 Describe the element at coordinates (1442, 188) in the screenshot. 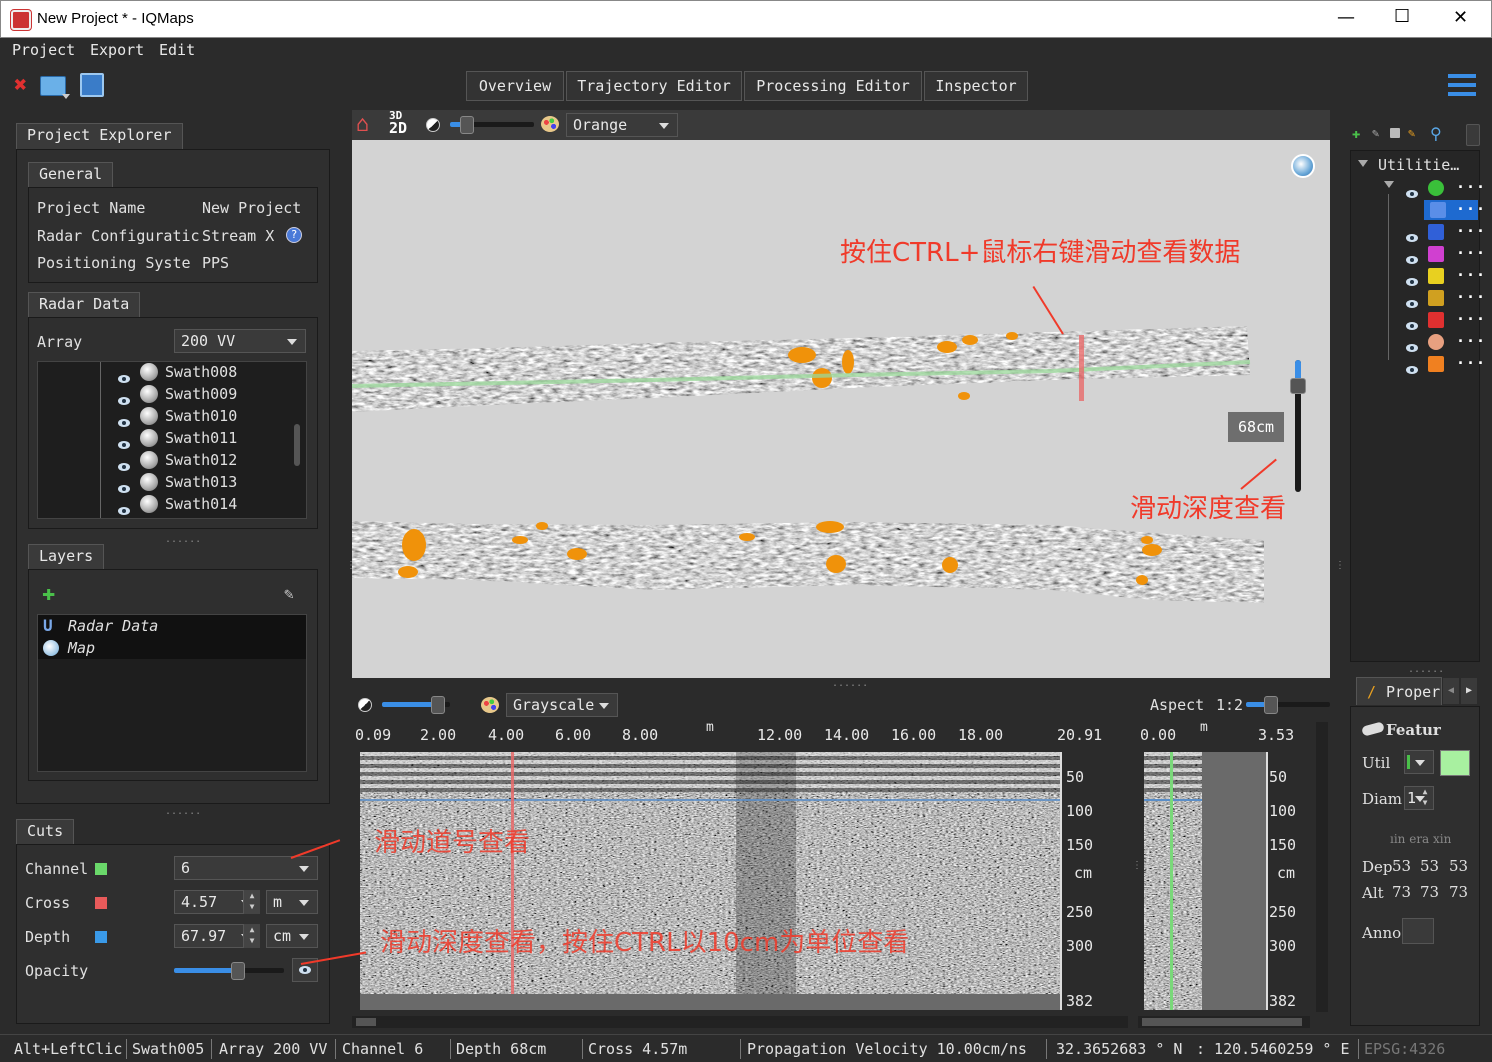

I see `utility-item-help: ···` at that location.